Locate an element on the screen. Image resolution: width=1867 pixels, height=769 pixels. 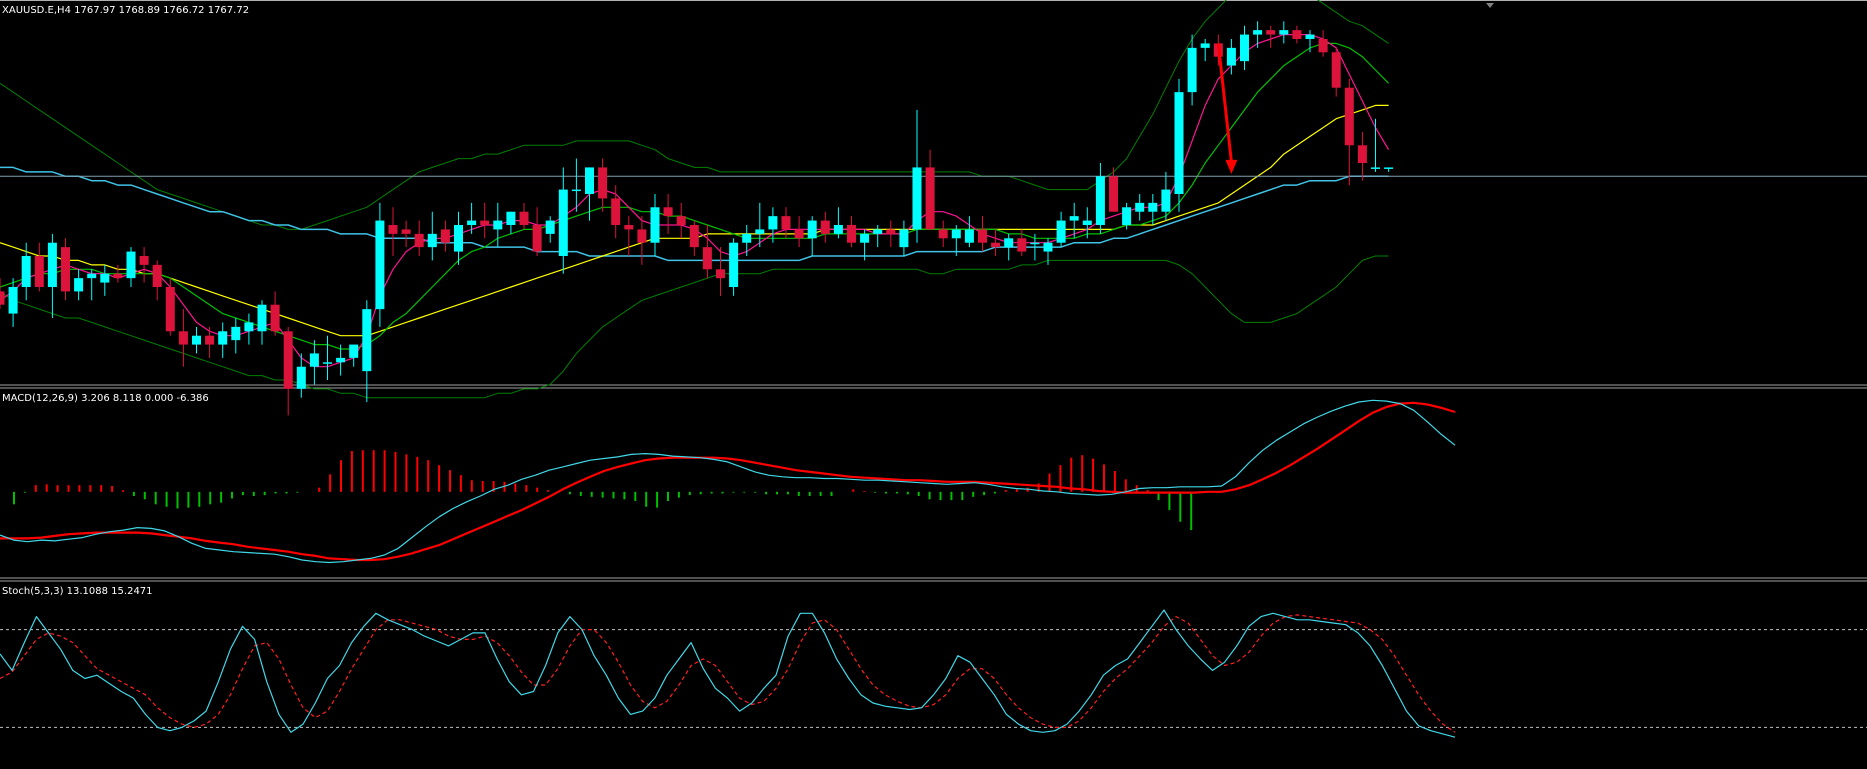
macd-title: MACD(12,26,9) 3.206 8.118 0.000 -6.386 is located at coordinates (105, 398).